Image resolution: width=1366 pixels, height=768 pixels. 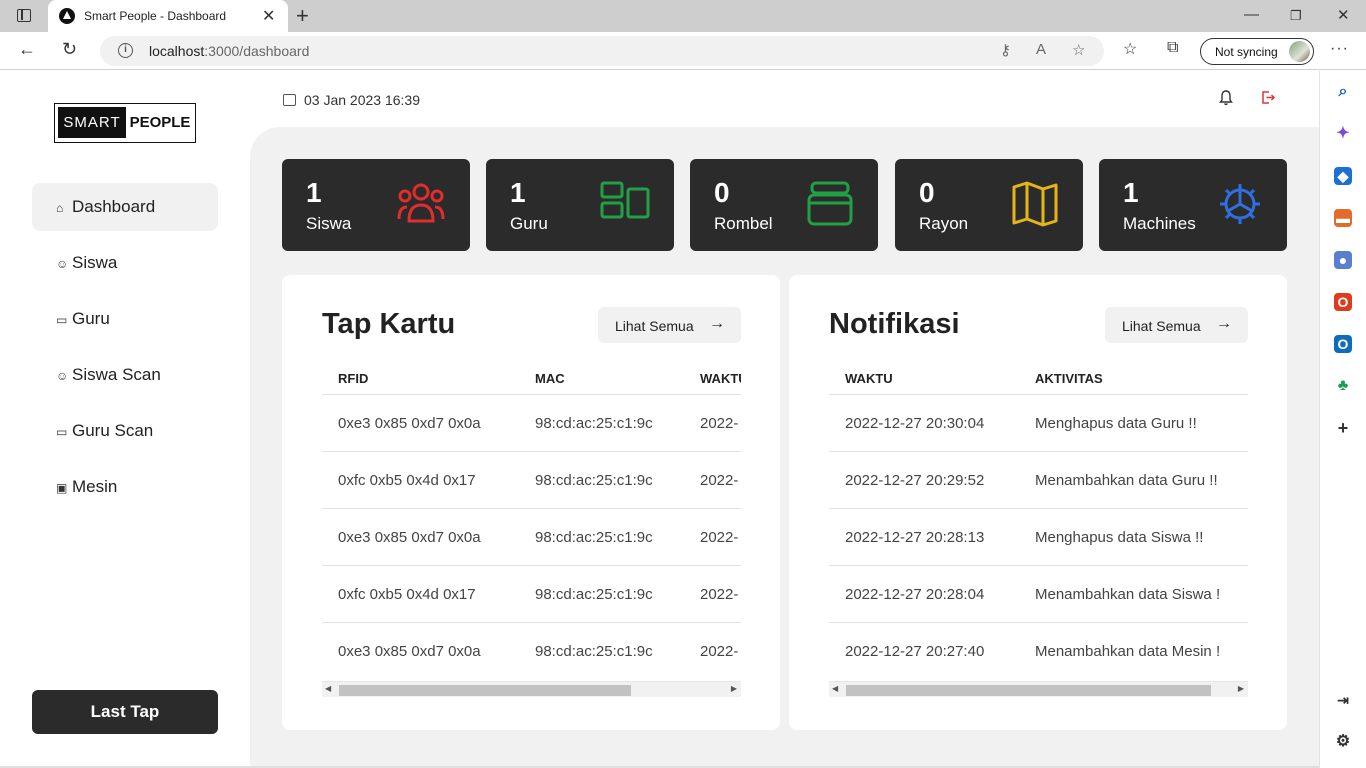 I want to click on collections-icon: ⧉, so click(x=1172, y=48).